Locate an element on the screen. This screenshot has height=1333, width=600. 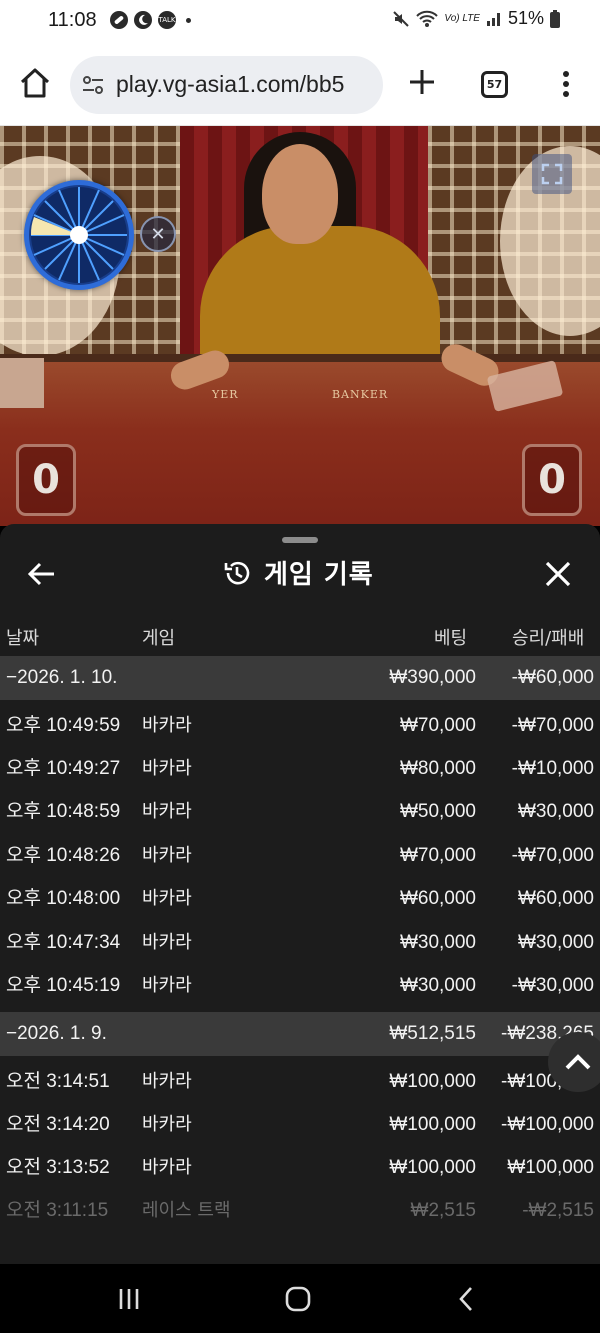
sheet-header: 게임 기록 is located at coordinates (298, 572).